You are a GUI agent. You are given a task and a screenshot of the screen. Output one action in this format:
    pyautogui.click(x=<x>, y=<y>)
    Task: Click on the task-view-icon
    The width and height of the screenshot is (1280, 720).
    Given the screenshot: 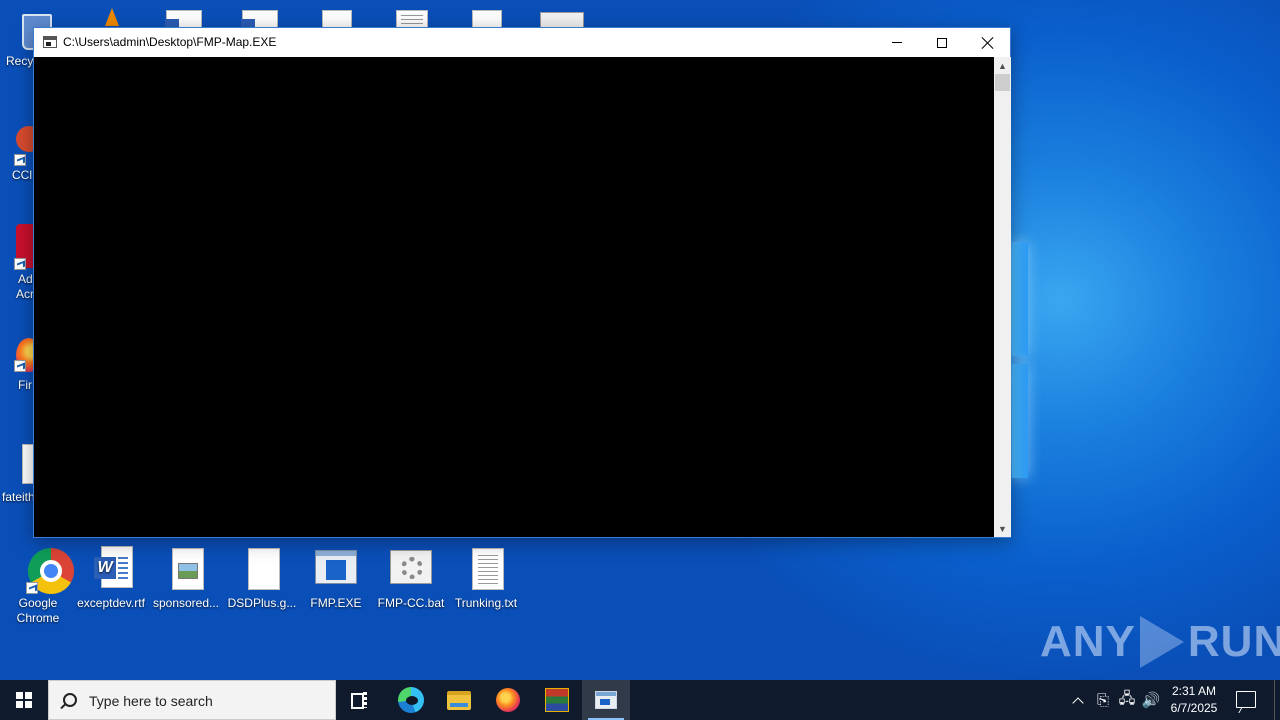 What is the action you would take?
    pyautogui.click(x=360, y=700)
    